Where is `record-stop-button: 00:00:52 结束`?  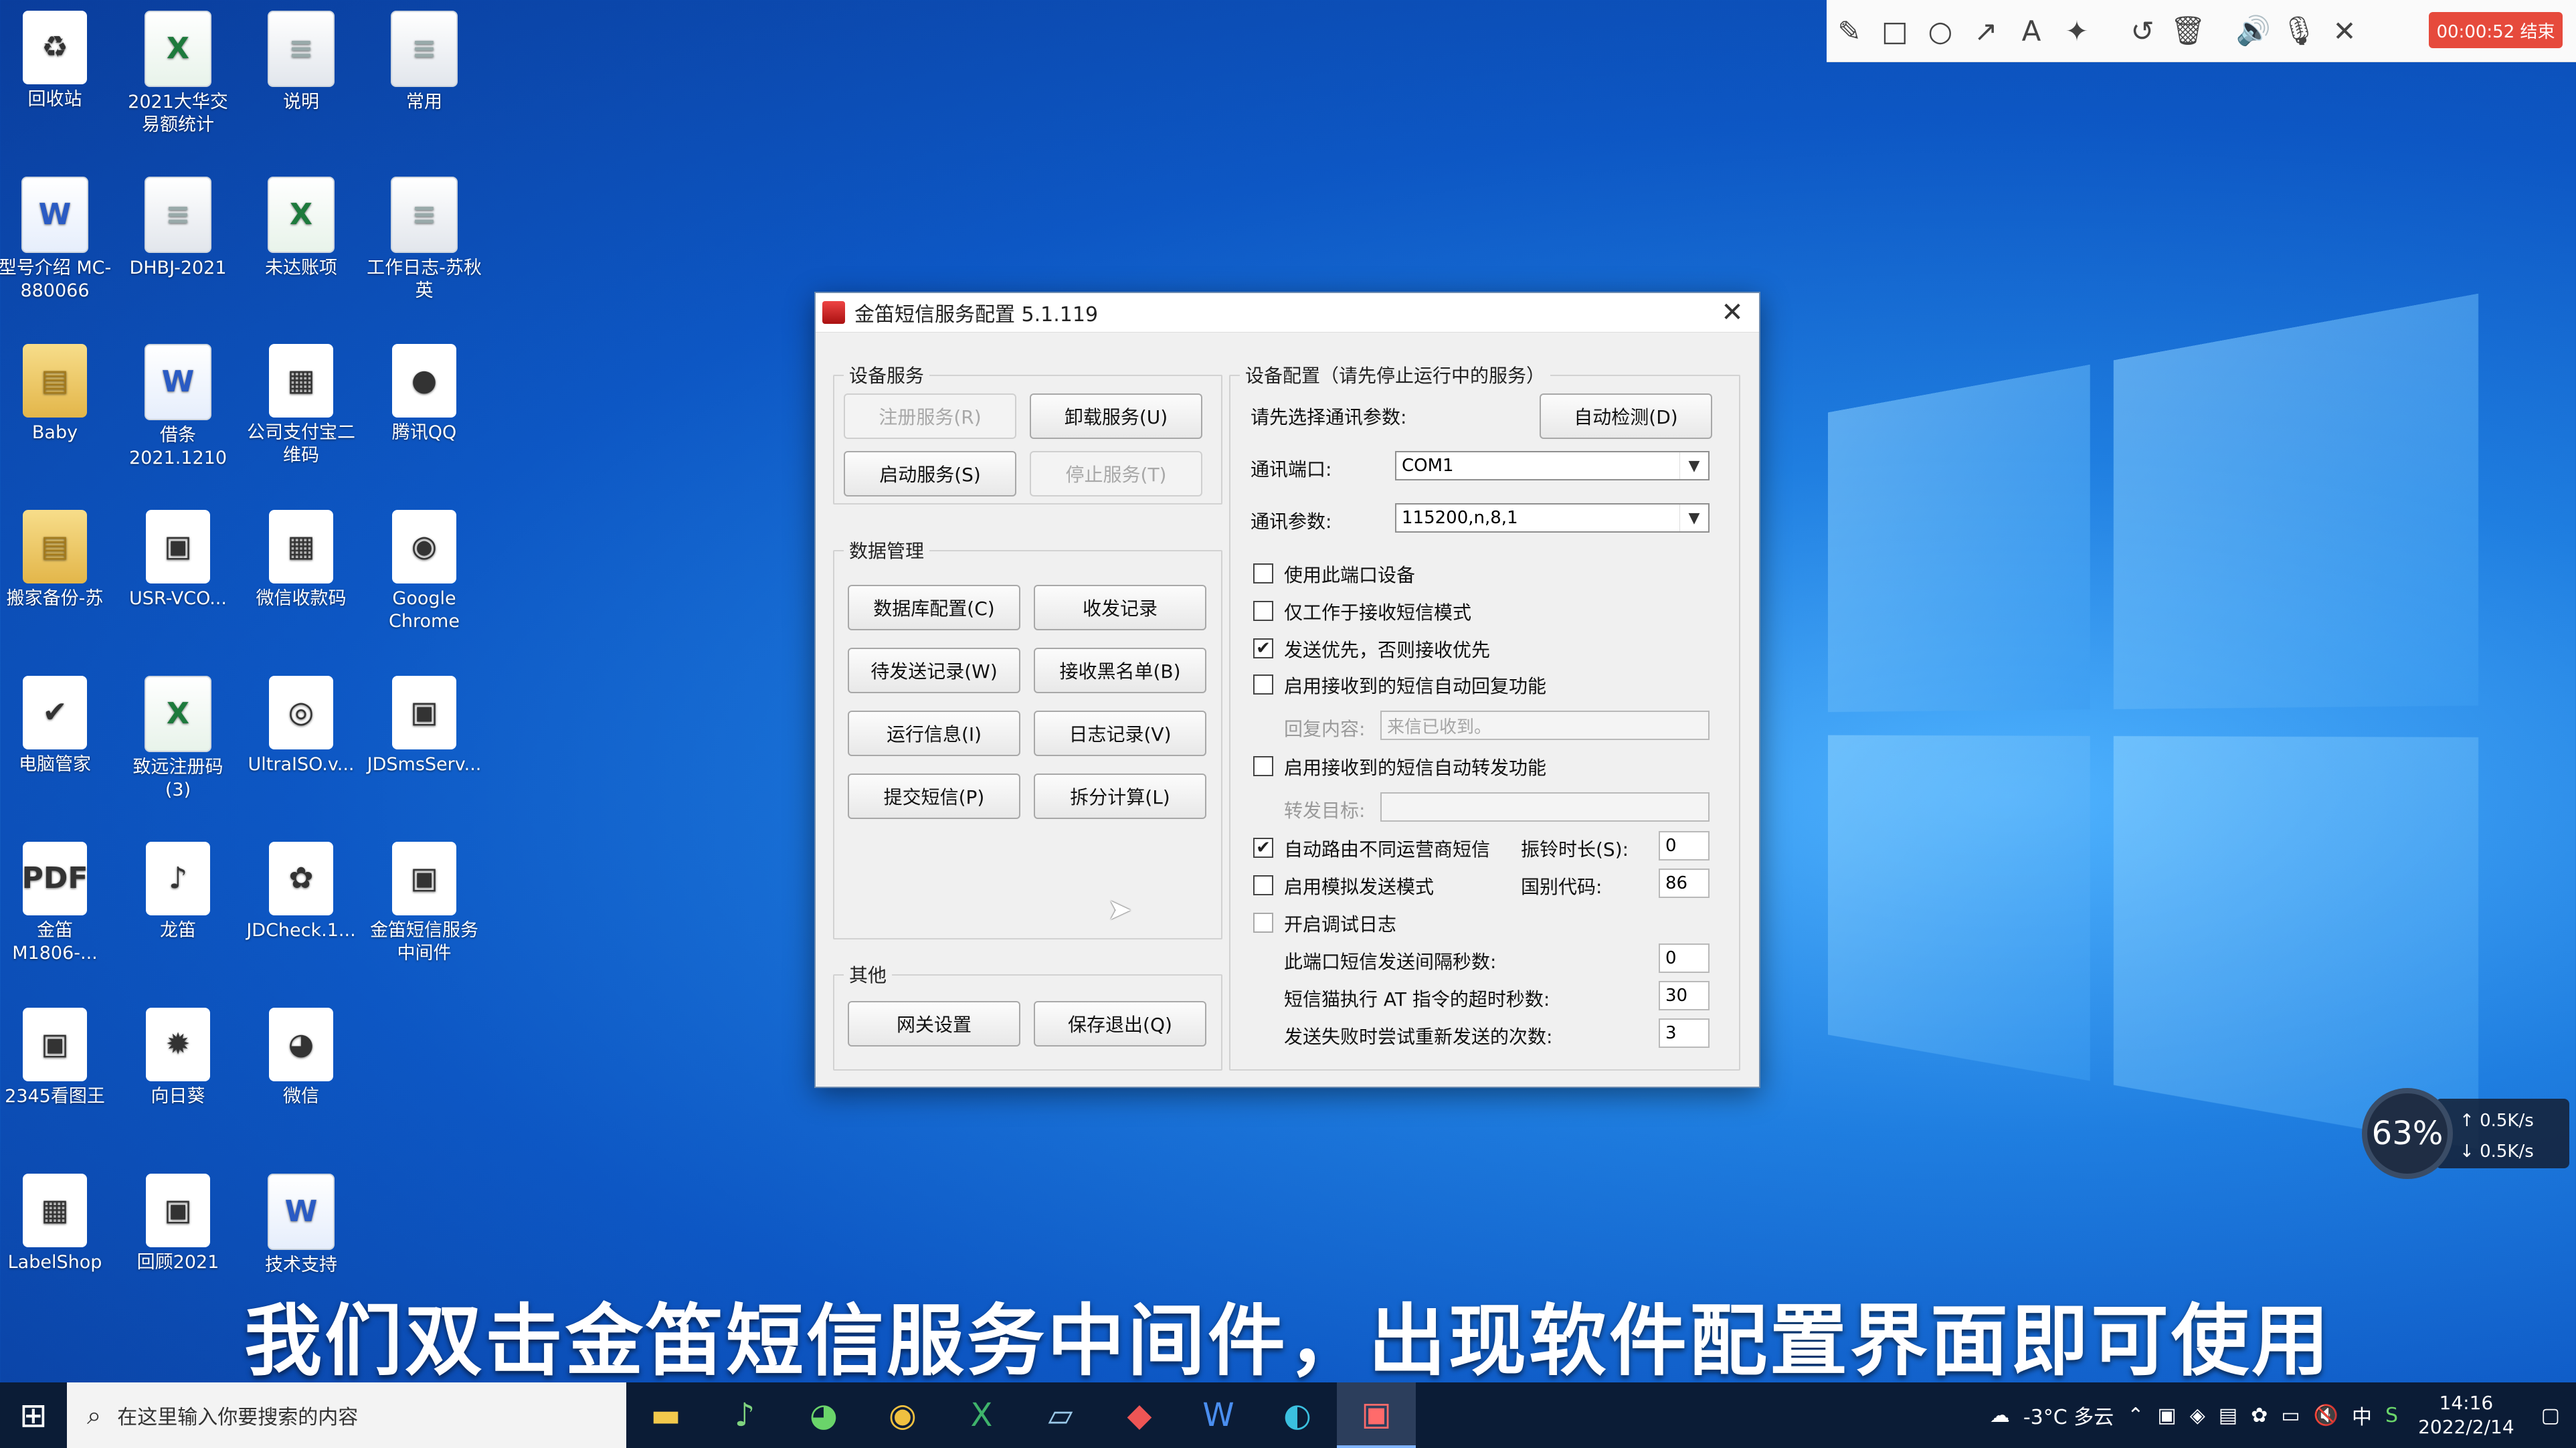
record-stop-button: 00:00:52 结束 is located at coordinates (2496, 30).